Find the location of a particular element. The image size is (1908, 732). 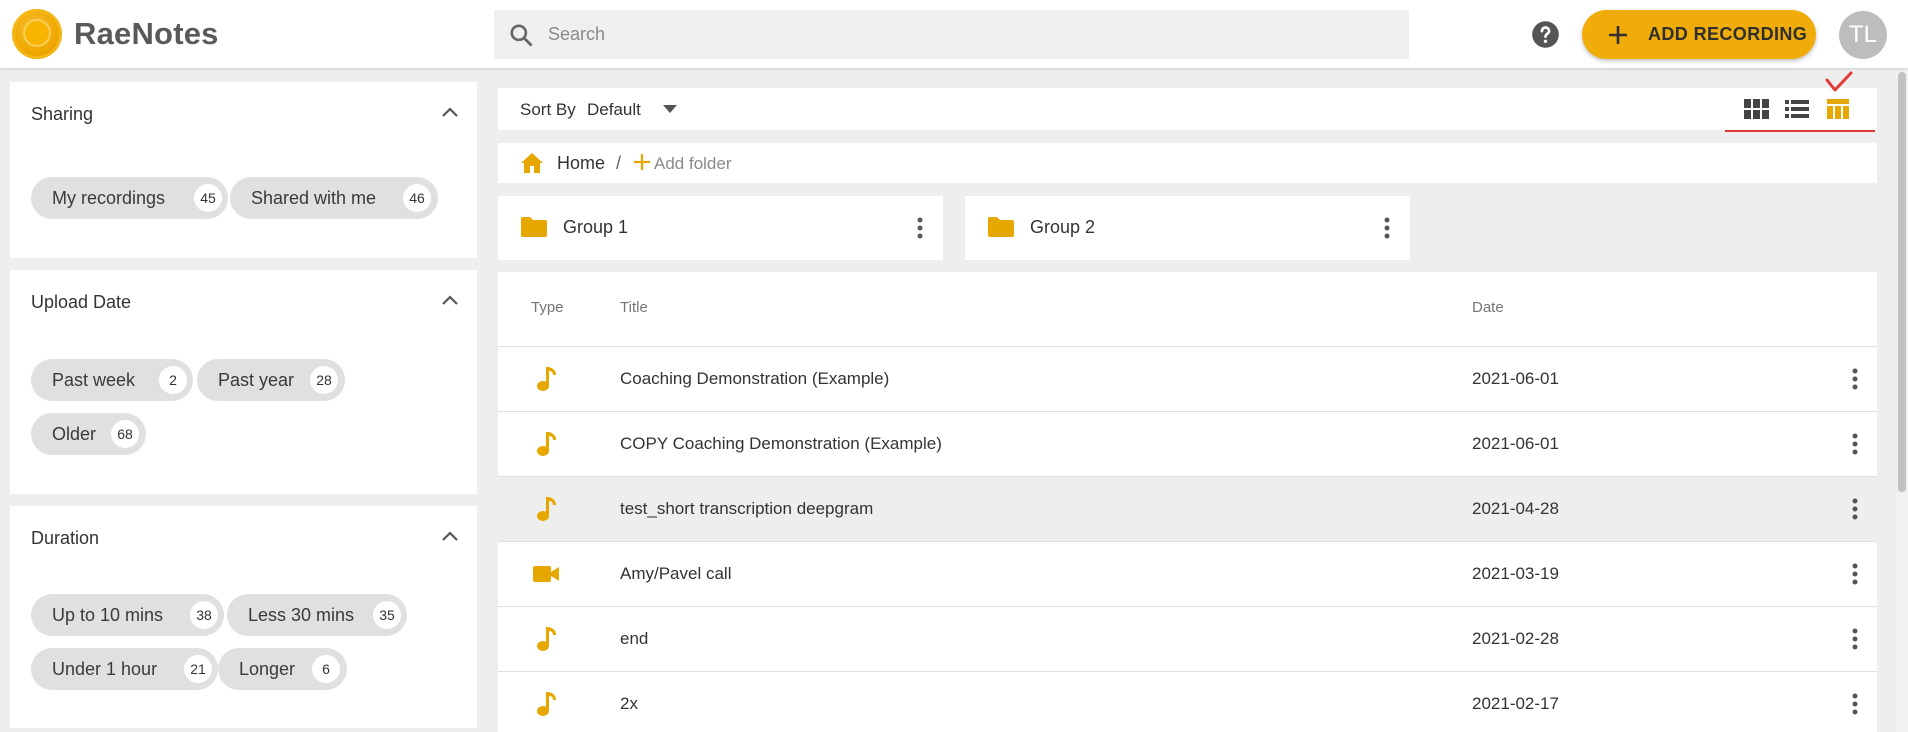

breadcrumb-home: Home is located at coordinates (581, 163).